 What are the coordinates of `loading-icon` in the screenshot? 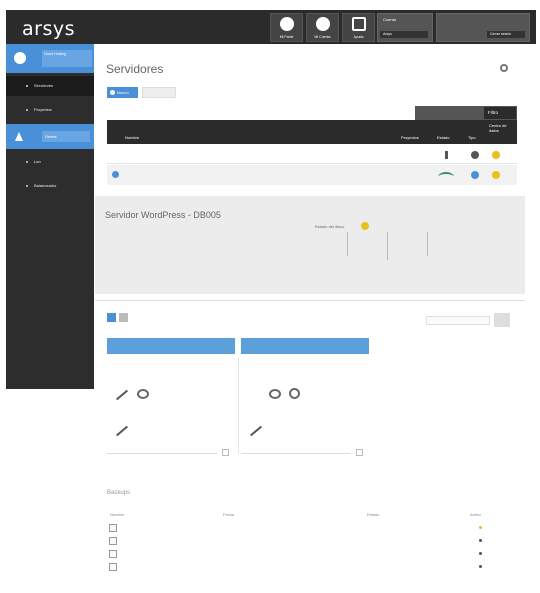 It's located at (446, 177).